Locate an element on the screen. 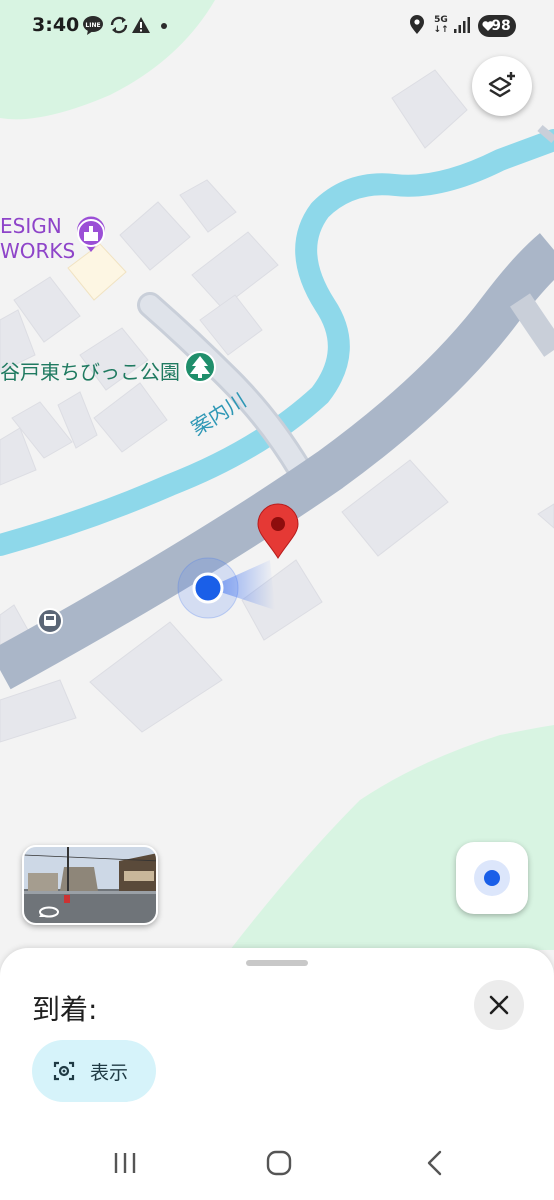 The width and height of the screenshot is (554, 1200). 360-rotate-icon is located at coordinates (49, 912).